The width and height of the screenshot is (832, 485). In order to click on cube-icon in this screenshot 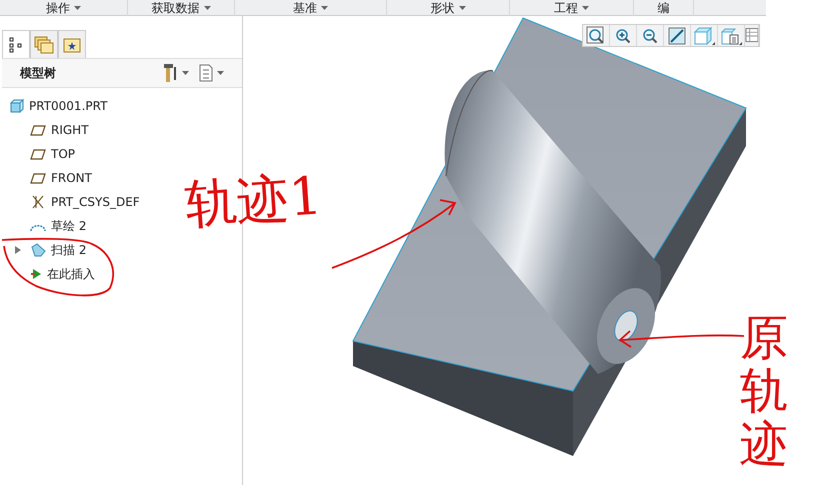, I will do `click(17, 106)`.